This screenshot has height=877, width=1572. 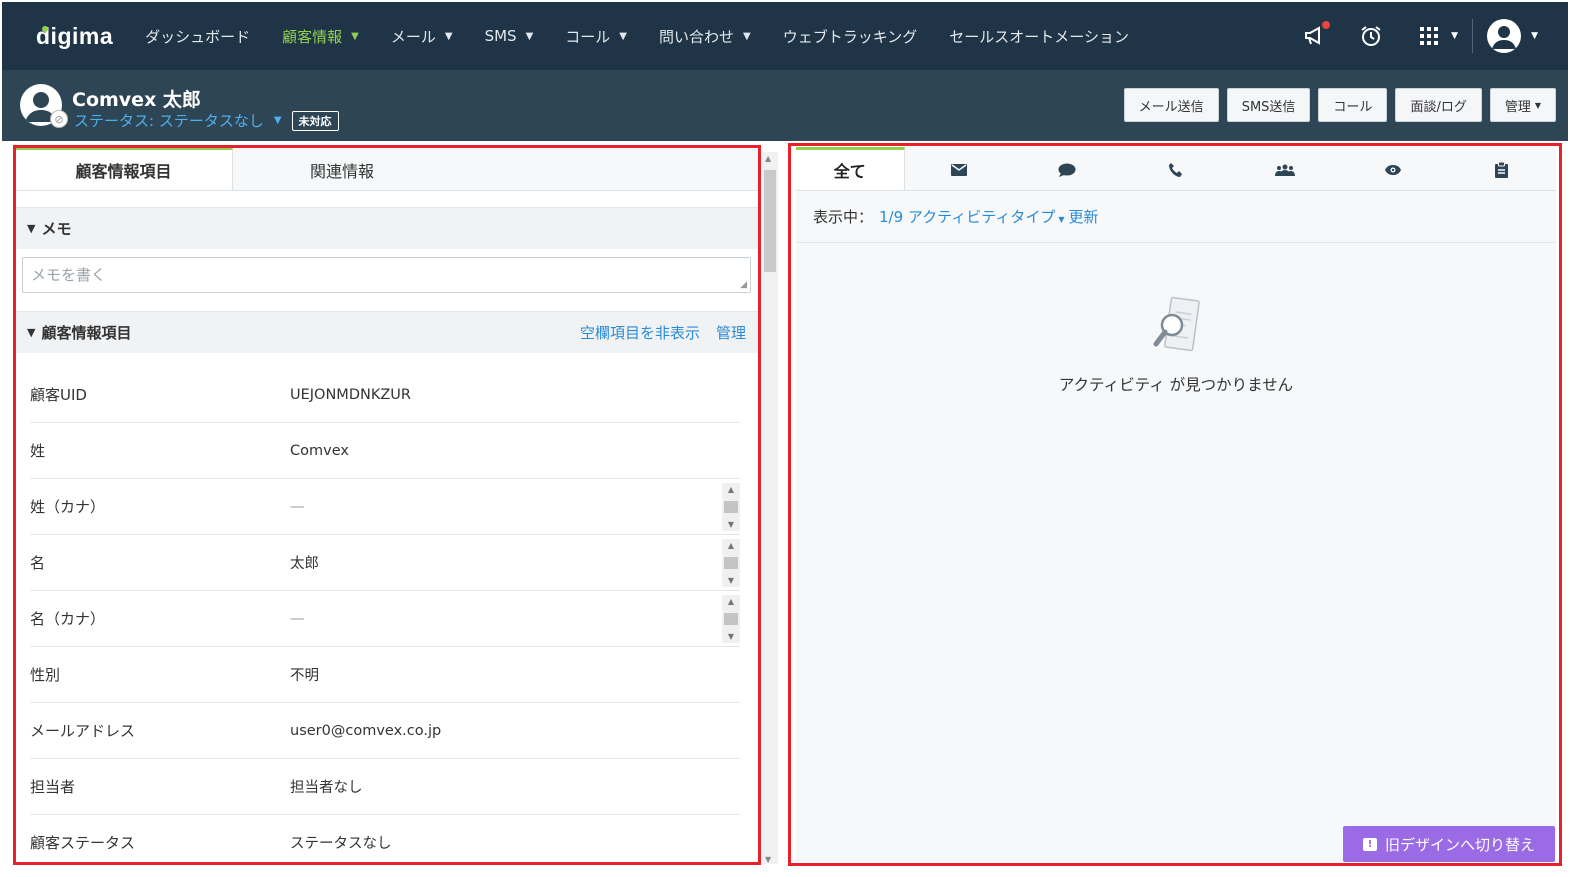 What do you see at coordinates (1084, 216) in the screenshot?
I see `refresh-link: 更新` at bounding box center [1084, 216].